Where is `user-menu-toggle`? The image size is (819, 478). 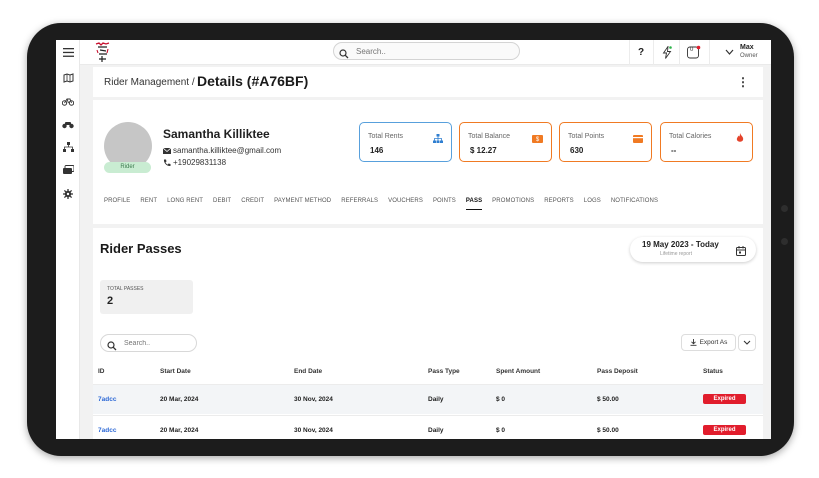
user-menu-toggle is located at coordinates (729, 52).